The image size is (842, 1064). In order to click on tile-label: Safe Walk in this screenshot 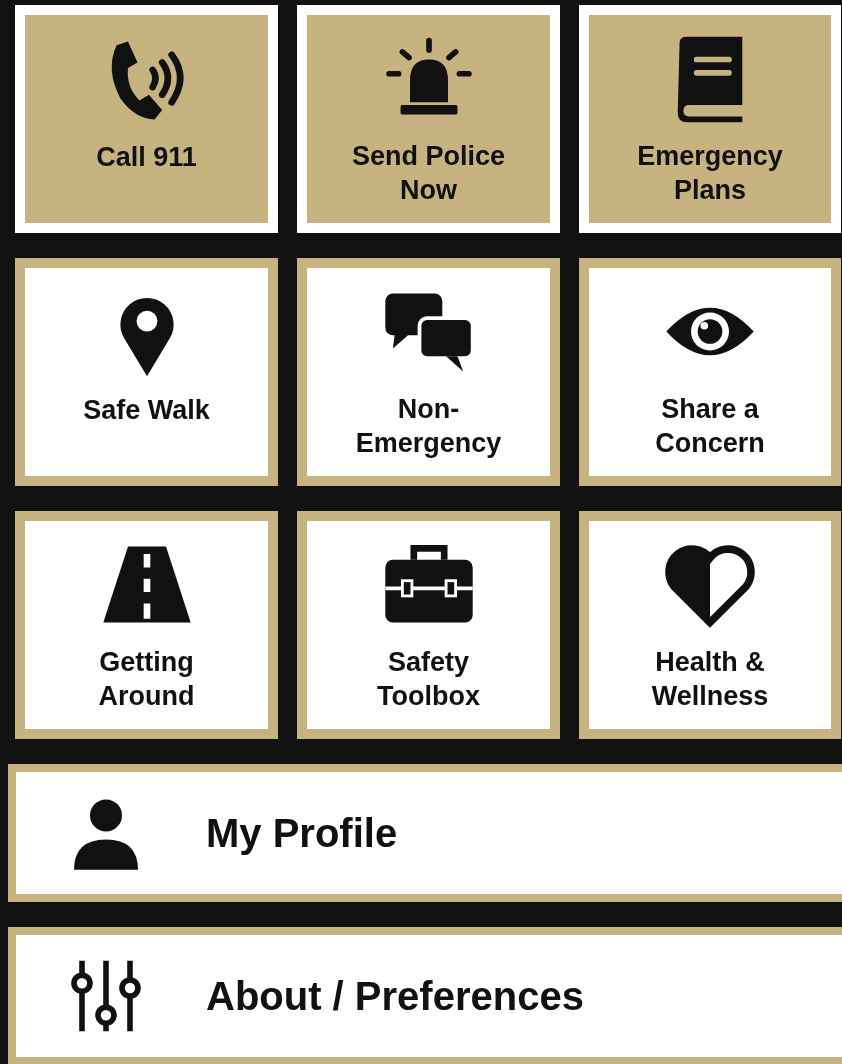, I will do `click(146, 410)`.